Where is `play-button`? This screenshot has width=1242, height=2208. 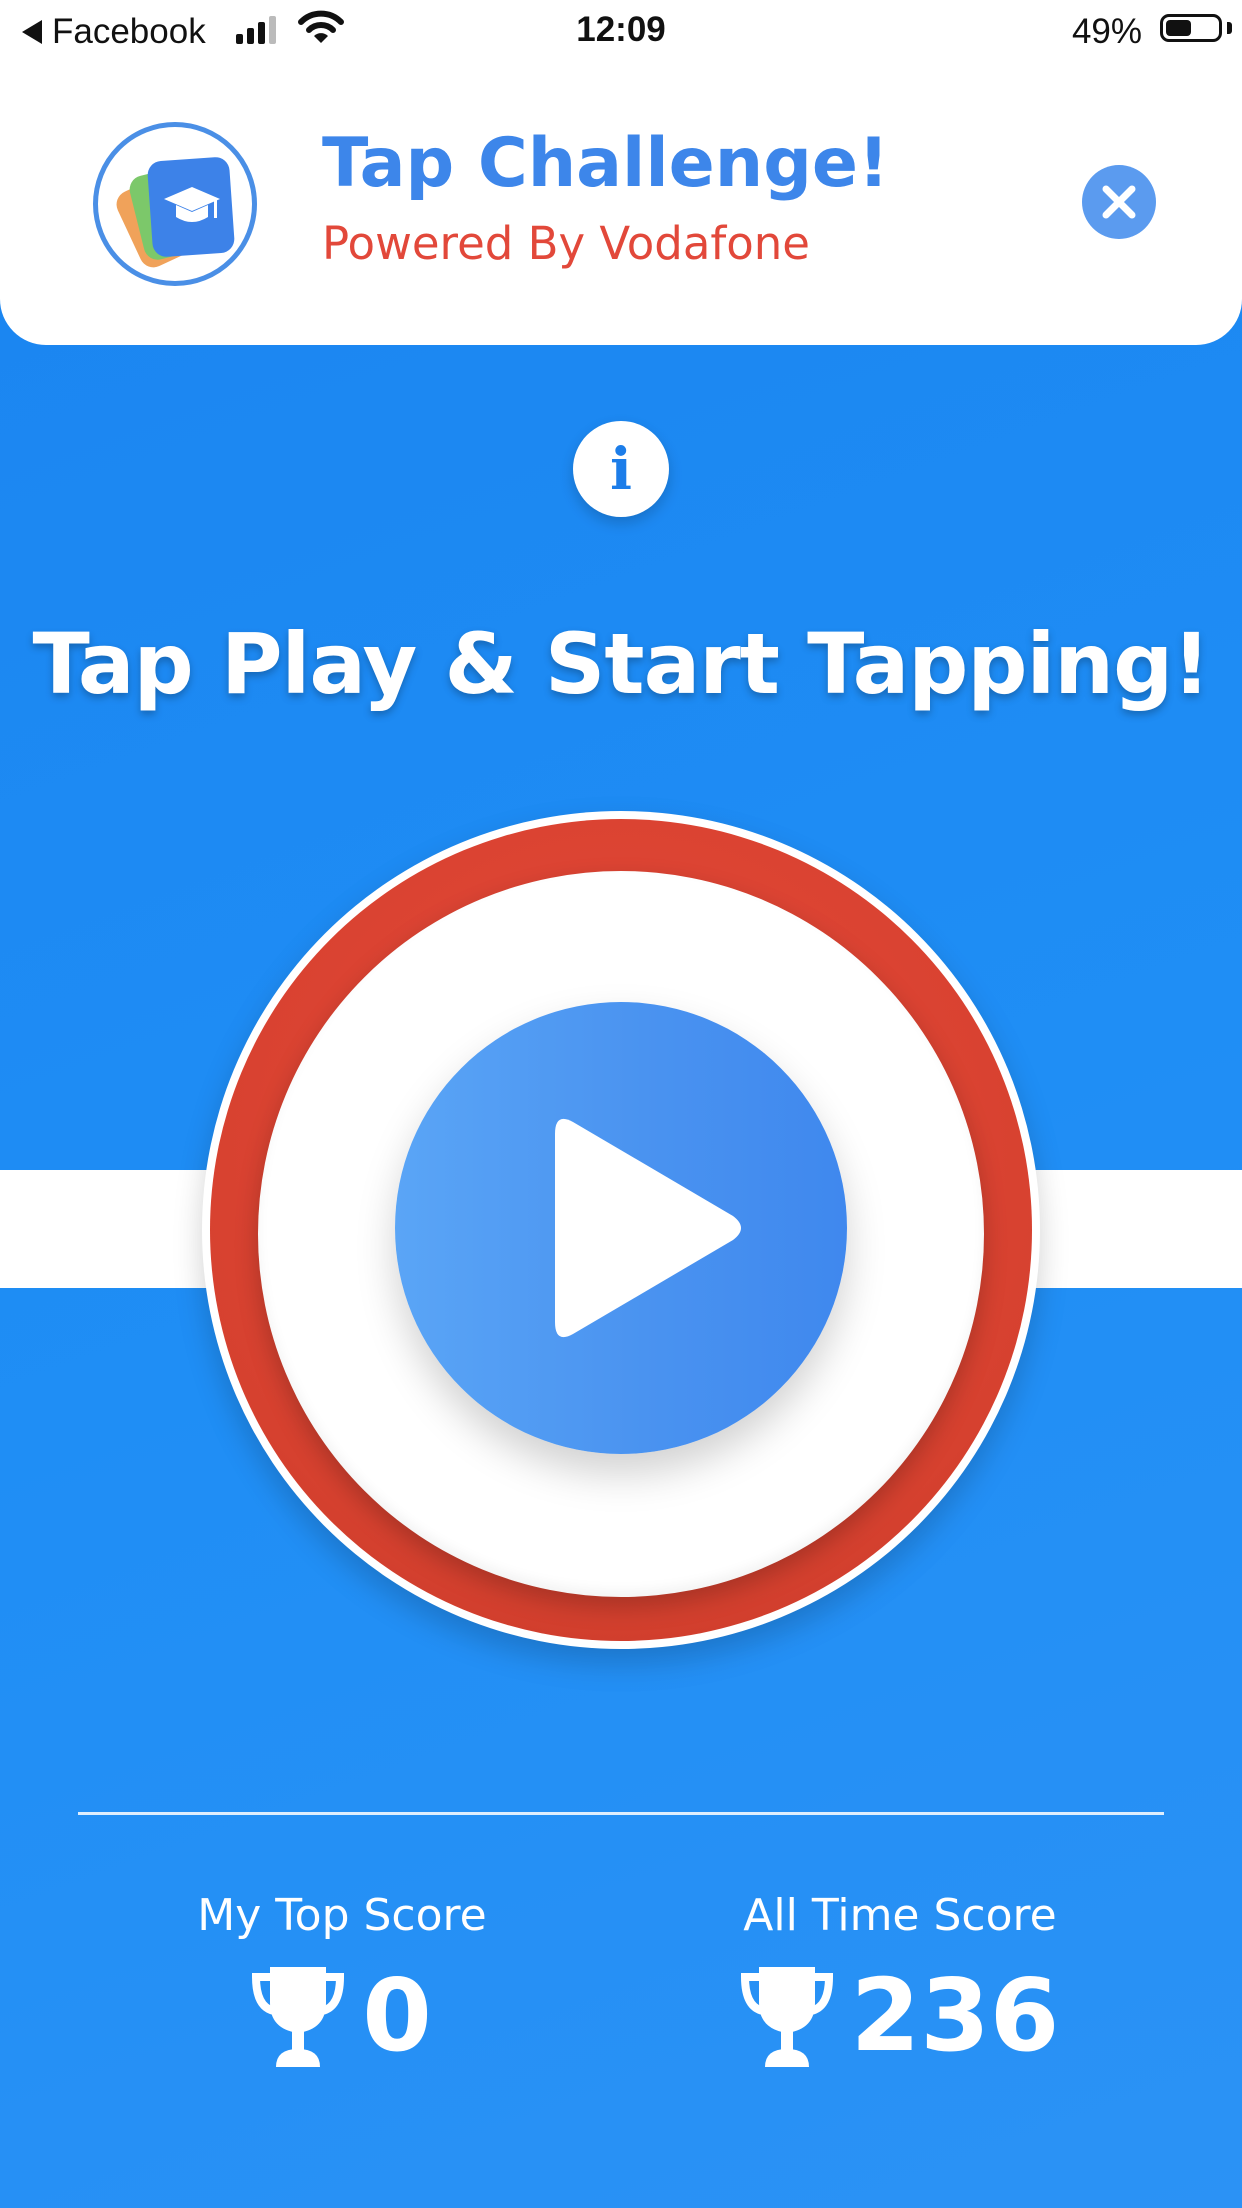 play-button is located at coordinates (621, 1228).